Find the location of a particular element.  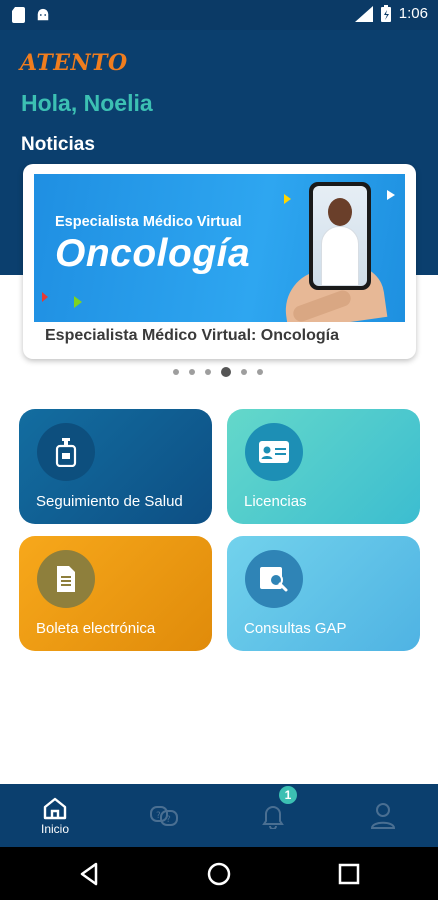

nav-inicio: Inicio is located at coordinates (55, 815).